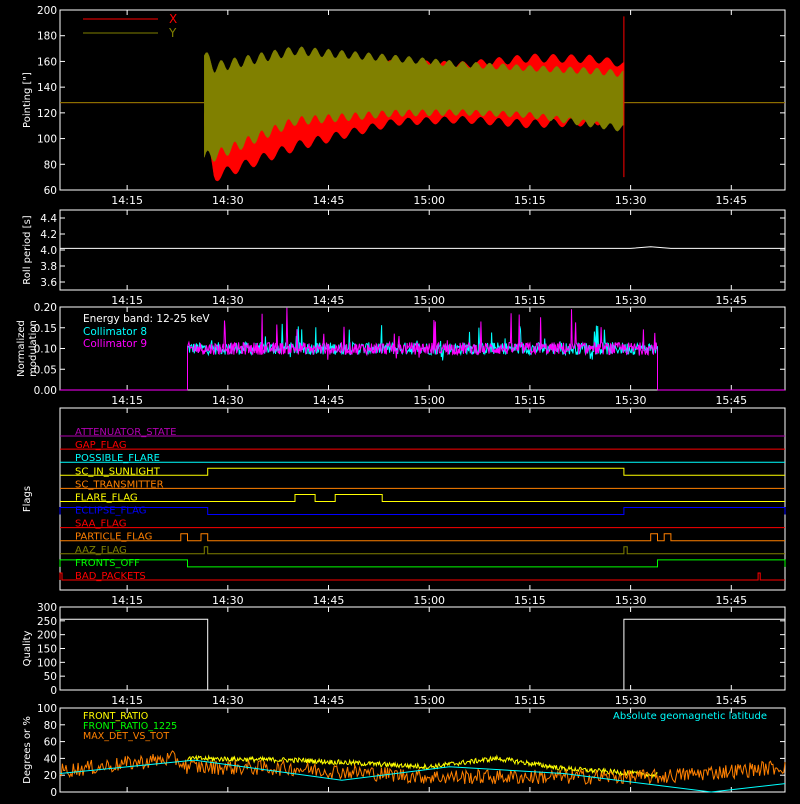 This screenshot has width=800, height=804. I want to click on pointing-ytick-label: 100, so click(47, 140).